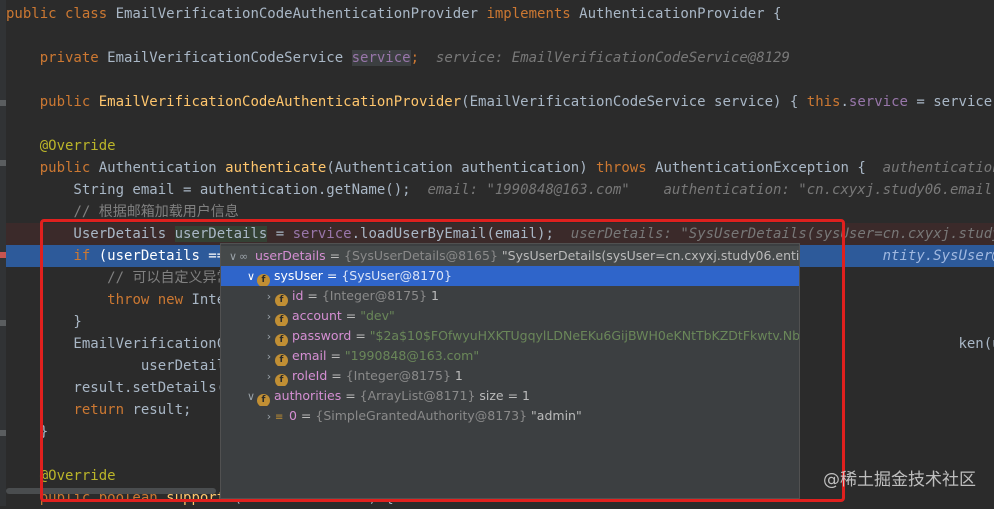 The height and width of the screenshot is (509, 994). What do you see at coordinates (823, 102) in the screenshot?
I see `code-token: this` at bounding box center [823, 102].